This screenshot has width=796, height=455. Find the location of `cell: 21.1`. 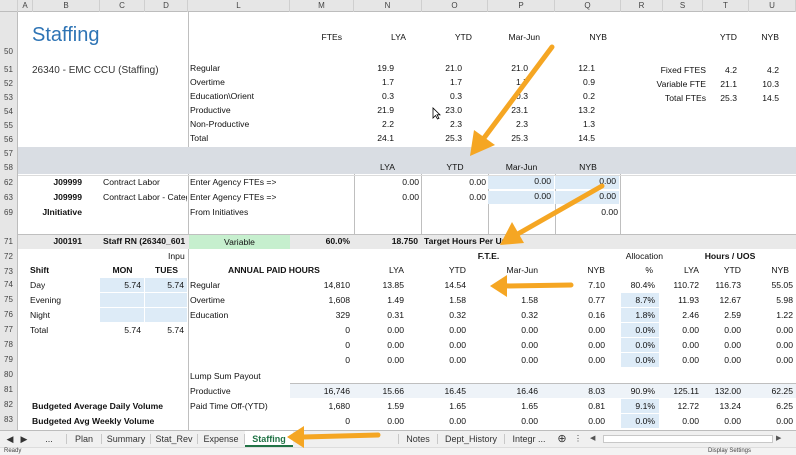

cell: 21.1 is located at coordinates (720, 84).